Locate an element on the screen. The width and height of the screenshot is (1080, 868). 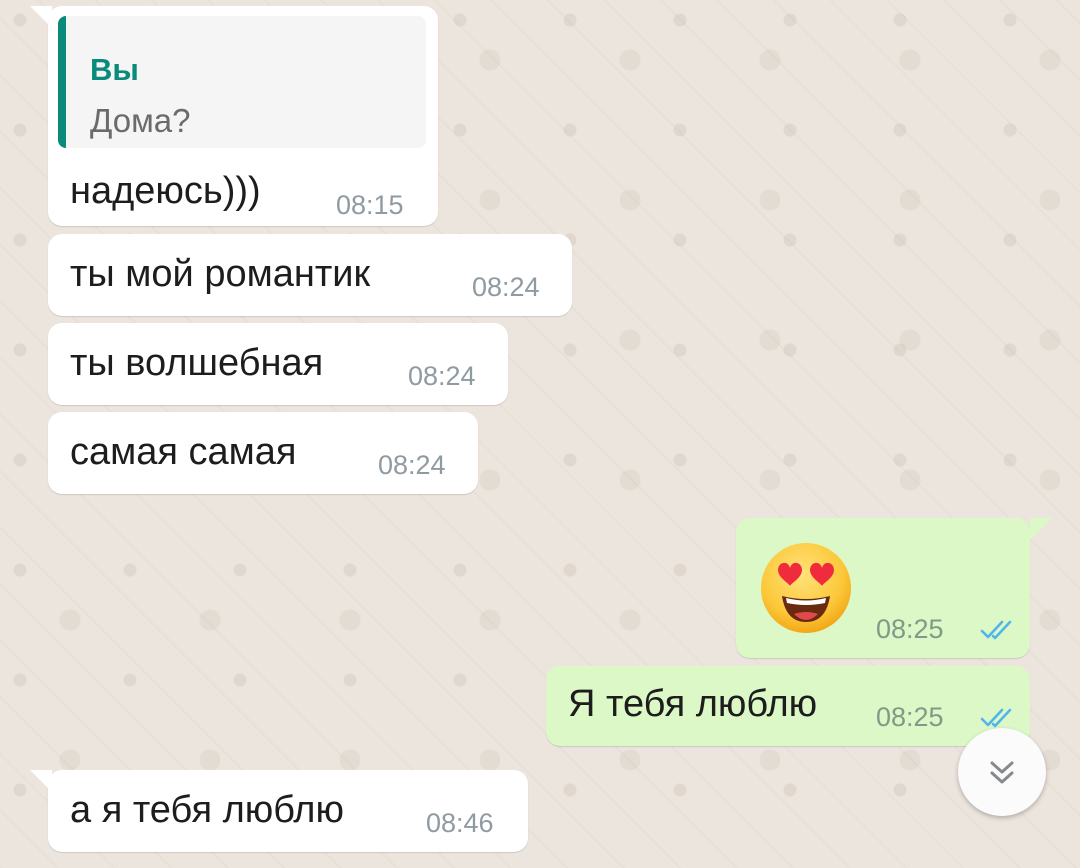
quoted-message-author: Вы is located at coordinates (114, 69).